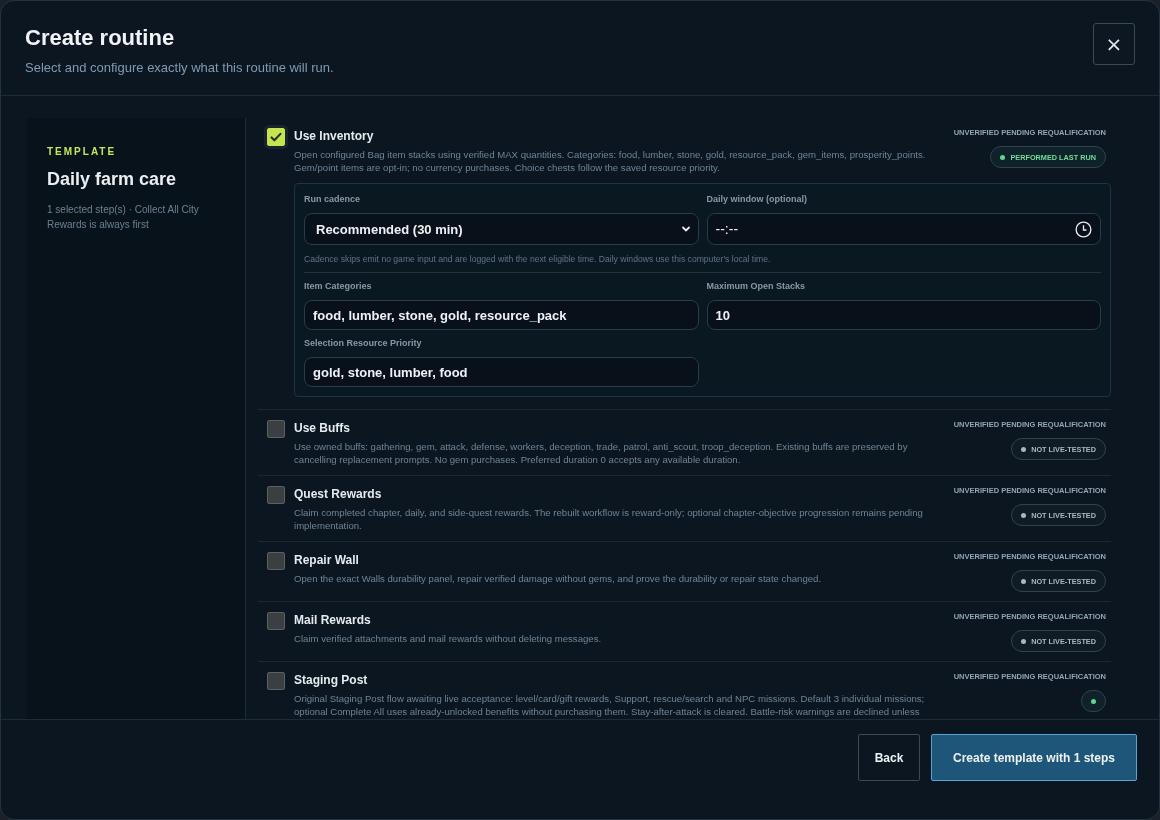 The image size is (1160, 820). Describe the element at coordinates (333, 620) in the screenshot. I see `step-title: Mail Rewards` at that location.